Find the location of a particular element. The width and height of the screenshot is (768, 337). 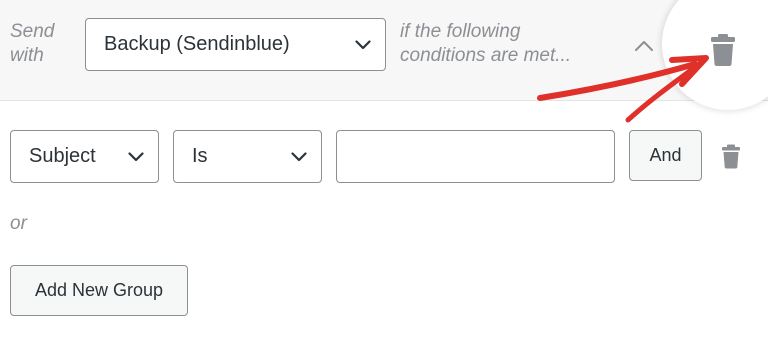

field-select-value: Subject is located at coordinates (62, 156).